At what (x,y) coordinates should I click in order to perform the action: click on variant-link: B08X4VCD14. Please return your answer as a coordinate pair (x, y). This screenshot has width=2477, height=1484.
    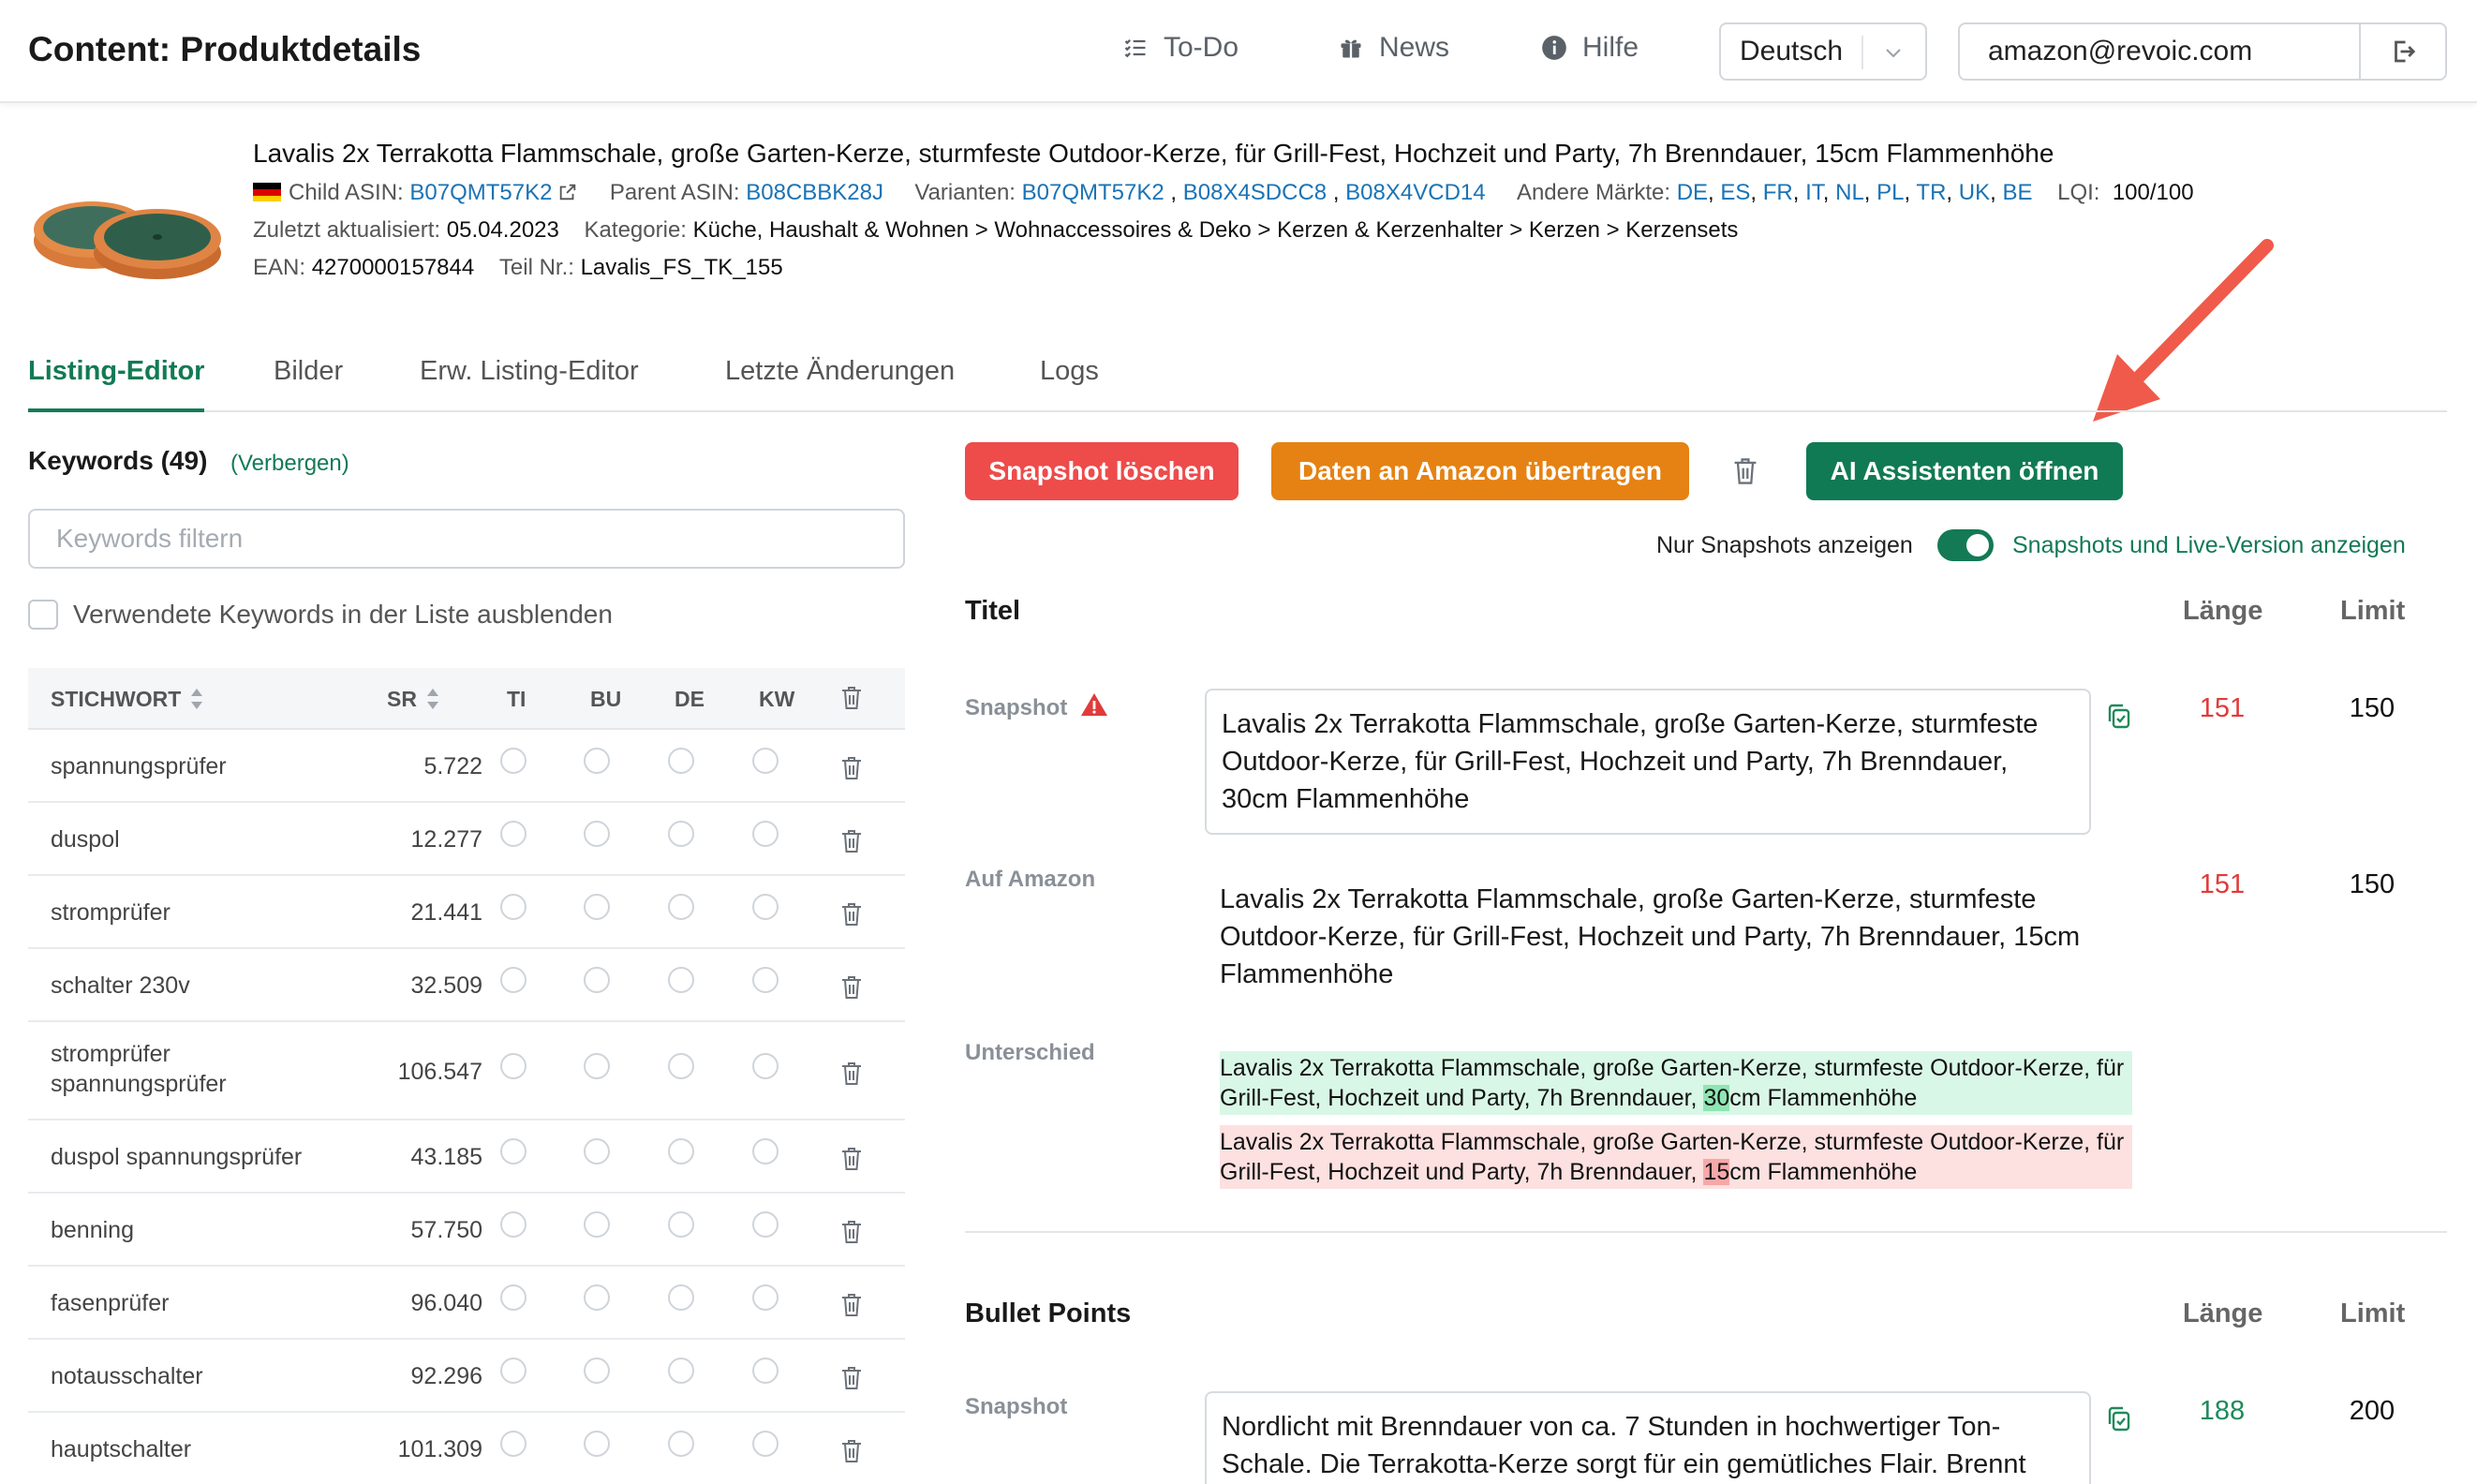
    Looking at the image, I should click on (1415, 192).